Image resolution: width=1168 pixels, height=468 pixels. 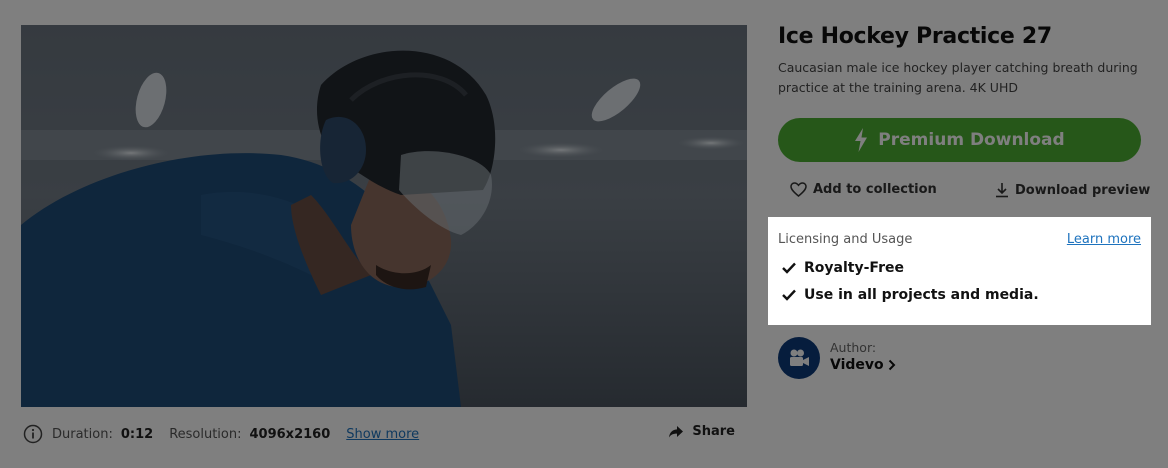 I want to click on license-item: Use in all projects and media., so click(x=910, y=295).